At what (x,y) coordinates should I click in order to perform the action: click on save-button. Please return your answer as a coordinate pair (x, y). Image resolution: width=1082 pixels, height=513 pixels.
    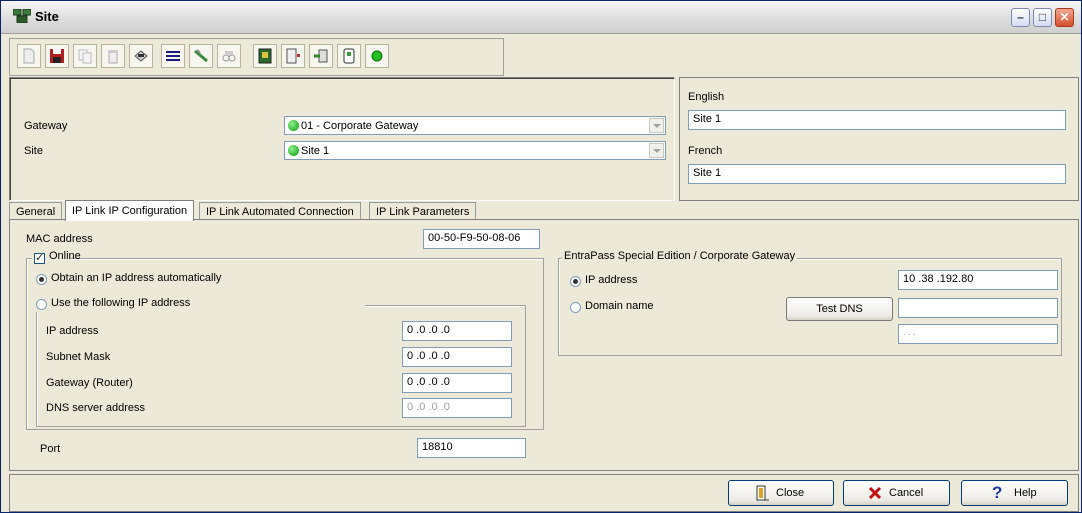
    Looking at the image, I should click on (57, 56).